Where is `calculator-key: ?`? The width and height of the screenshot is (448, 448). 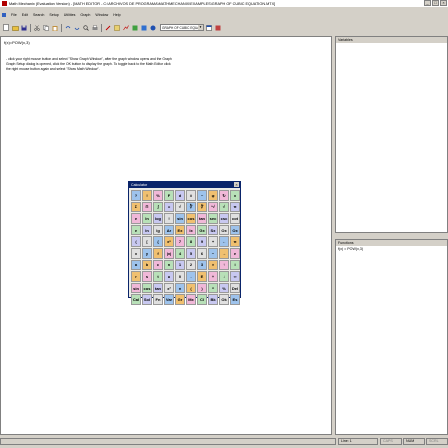 calculator-key: ? is located at coordinates (136, 195).